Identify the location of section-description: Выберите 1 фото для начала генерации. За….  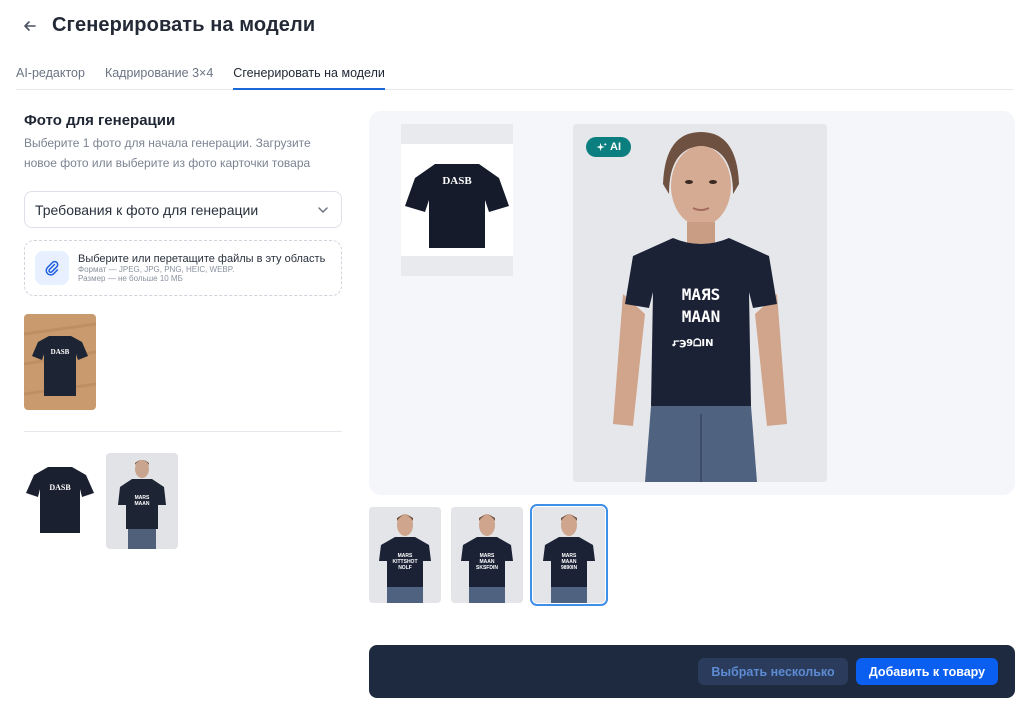
(167, 153).